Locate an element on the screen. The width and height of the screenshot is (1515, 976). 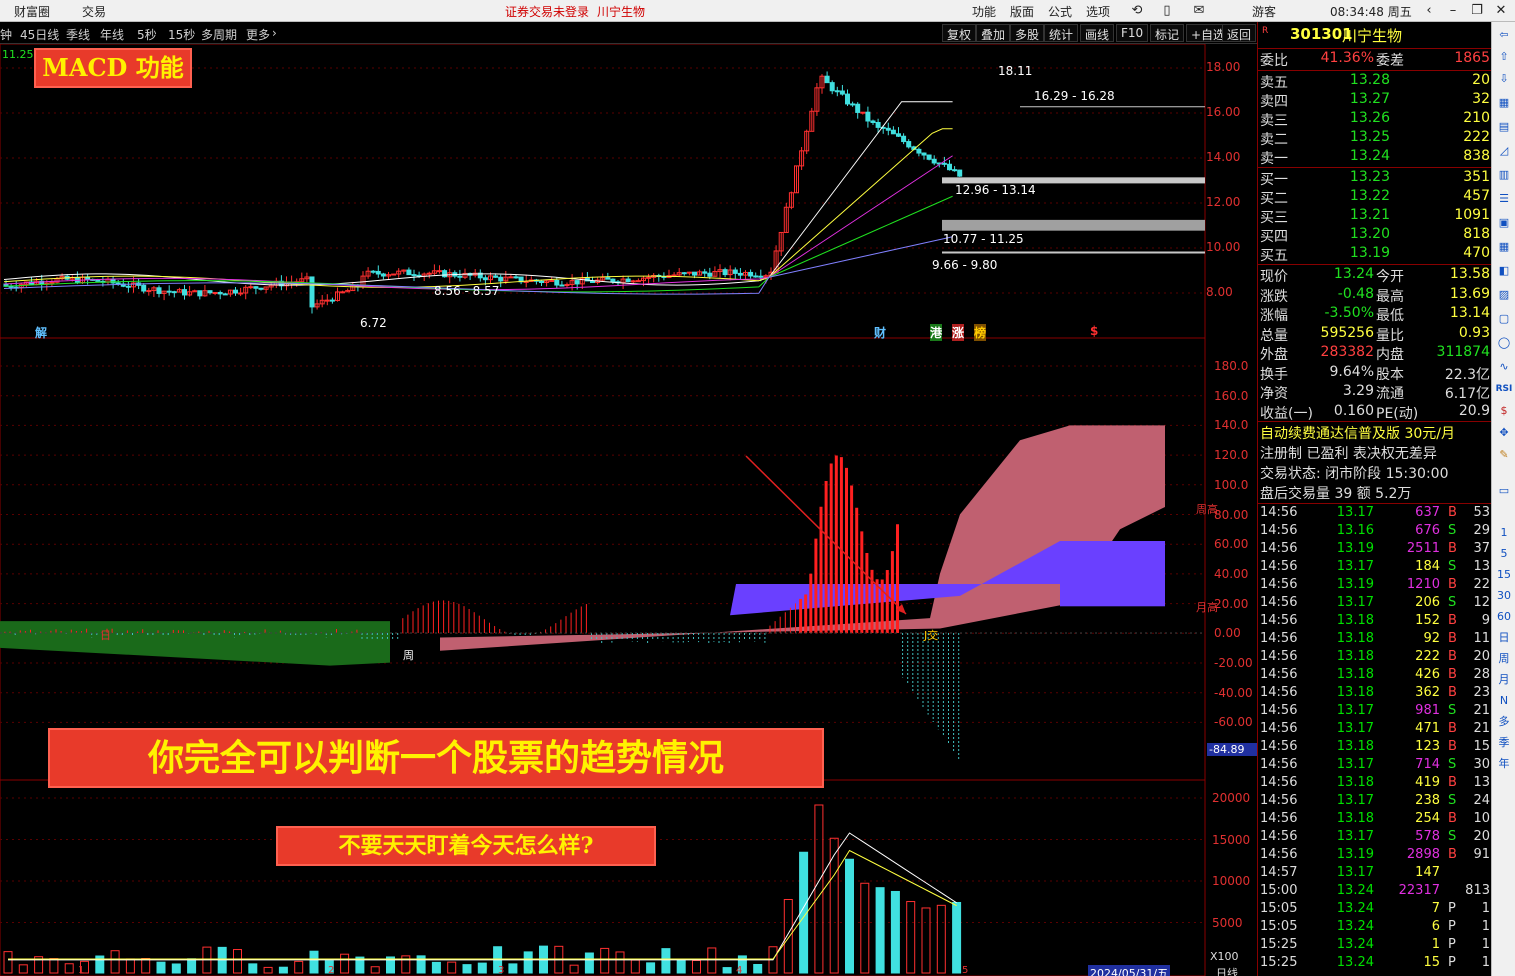
event-marker-gang: 港 is located at coordinates (936, 332).